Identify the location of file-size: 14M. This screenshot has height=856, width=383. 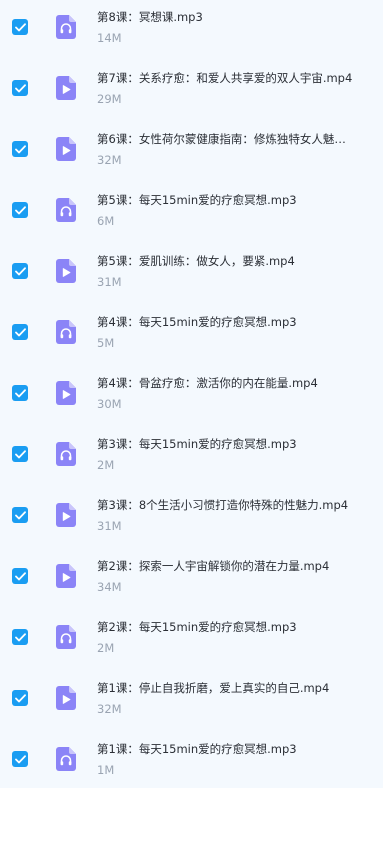
(109, 38).